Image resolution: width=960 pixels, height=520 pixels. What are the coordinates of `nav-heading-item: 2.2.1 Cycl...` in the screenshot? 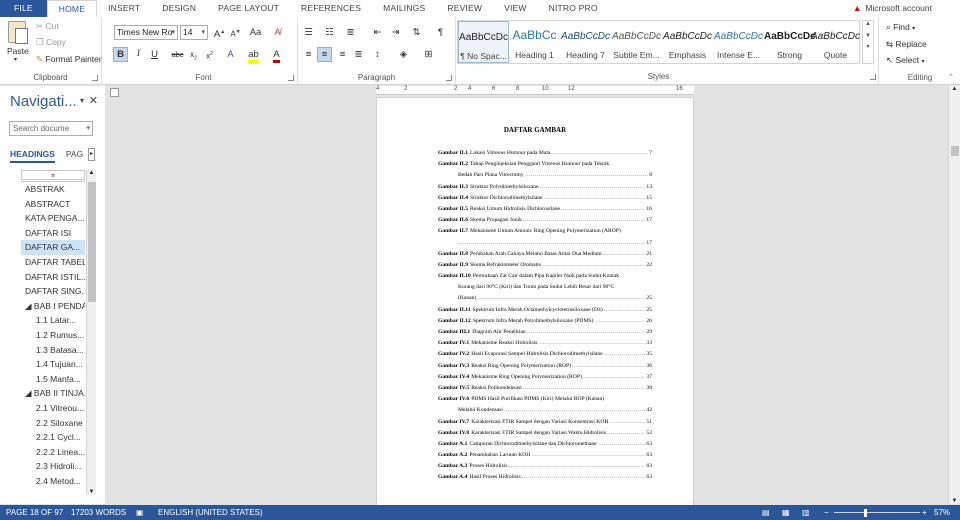 It's located at (53, 437).